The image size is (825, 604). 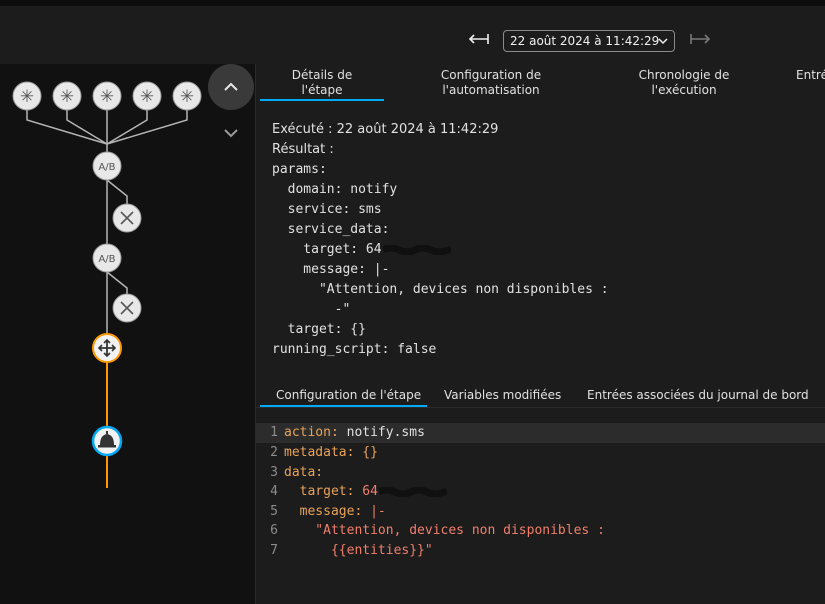 What do you see at coordinates (274, 491) in the screenshot?
I see `line-number: 4` at bounding box center [274, 491].